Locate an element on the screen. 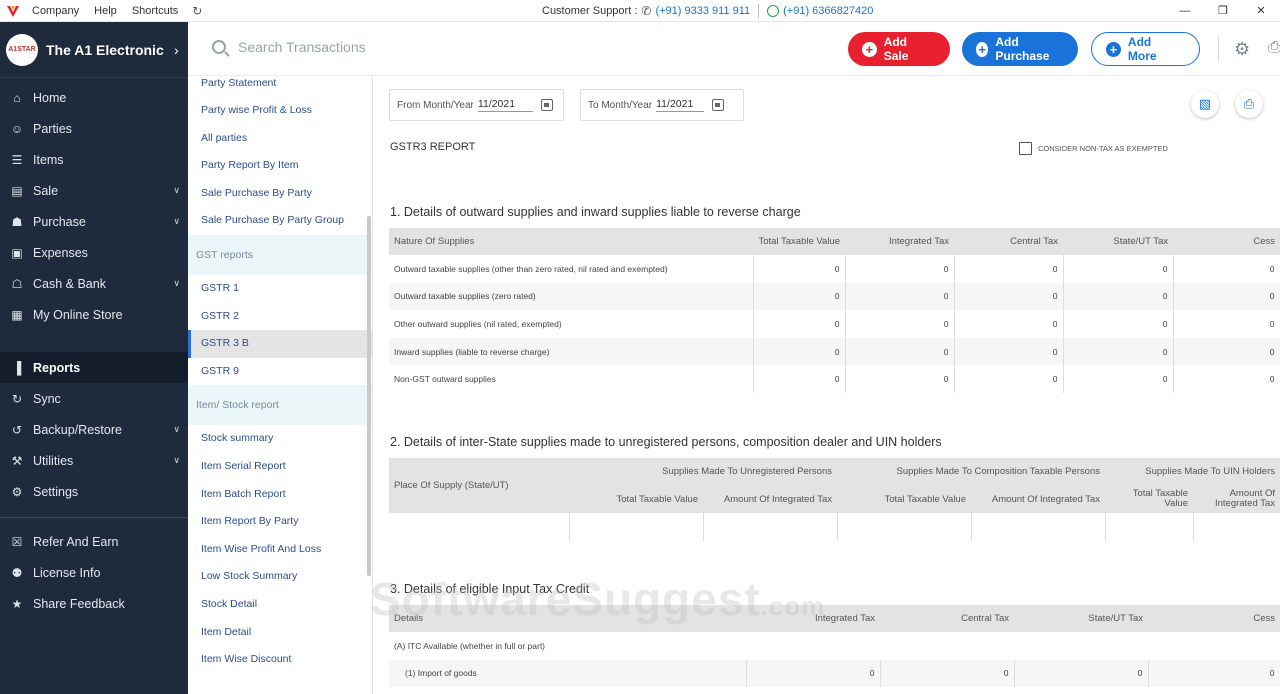  support-whatsapp: (+91) 6366827420 is located at coordinates (828, 11).